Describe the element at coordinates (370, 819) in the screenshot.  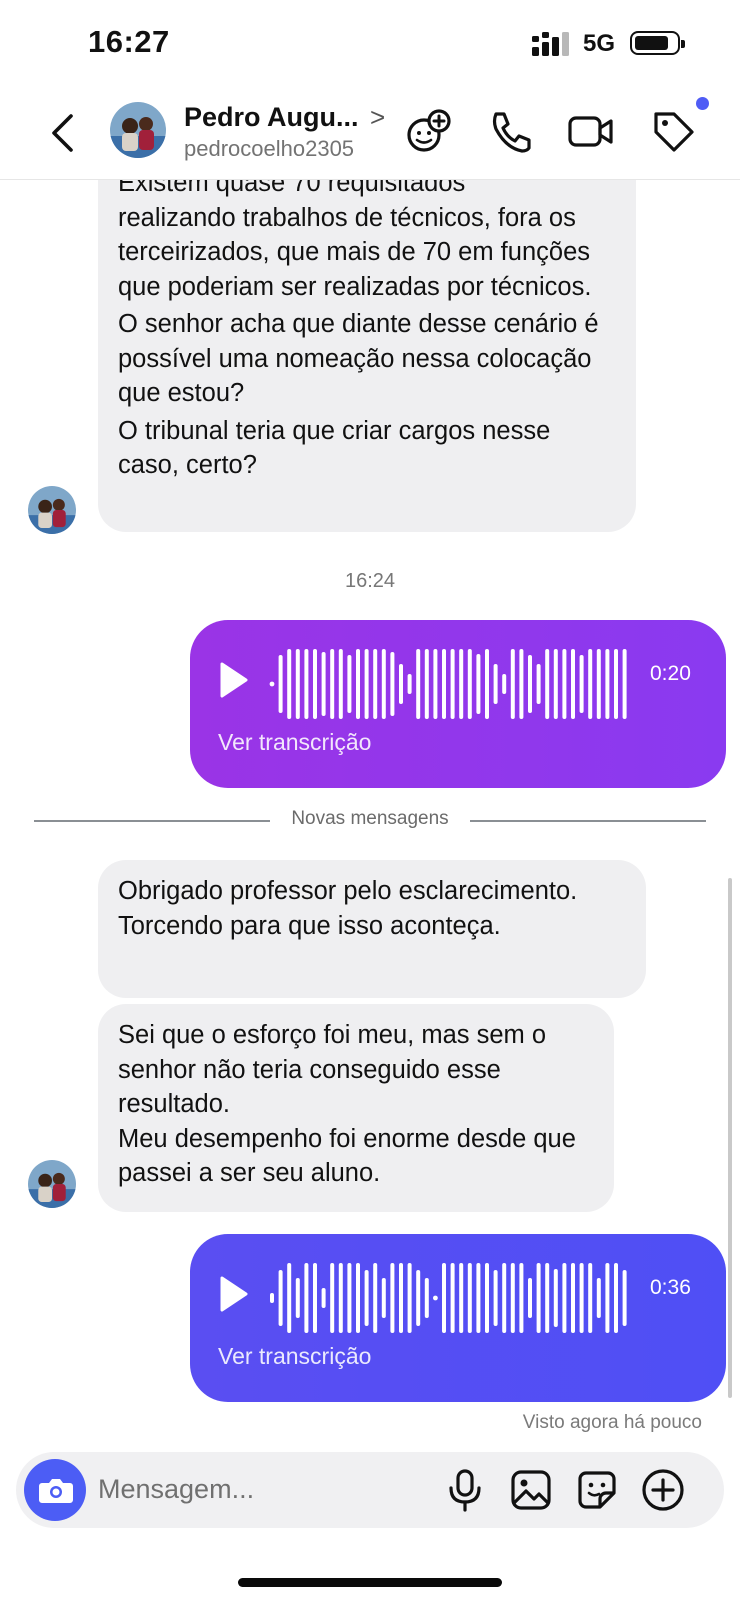
I see `new-messages-divider: Novas mensagens` at that location.